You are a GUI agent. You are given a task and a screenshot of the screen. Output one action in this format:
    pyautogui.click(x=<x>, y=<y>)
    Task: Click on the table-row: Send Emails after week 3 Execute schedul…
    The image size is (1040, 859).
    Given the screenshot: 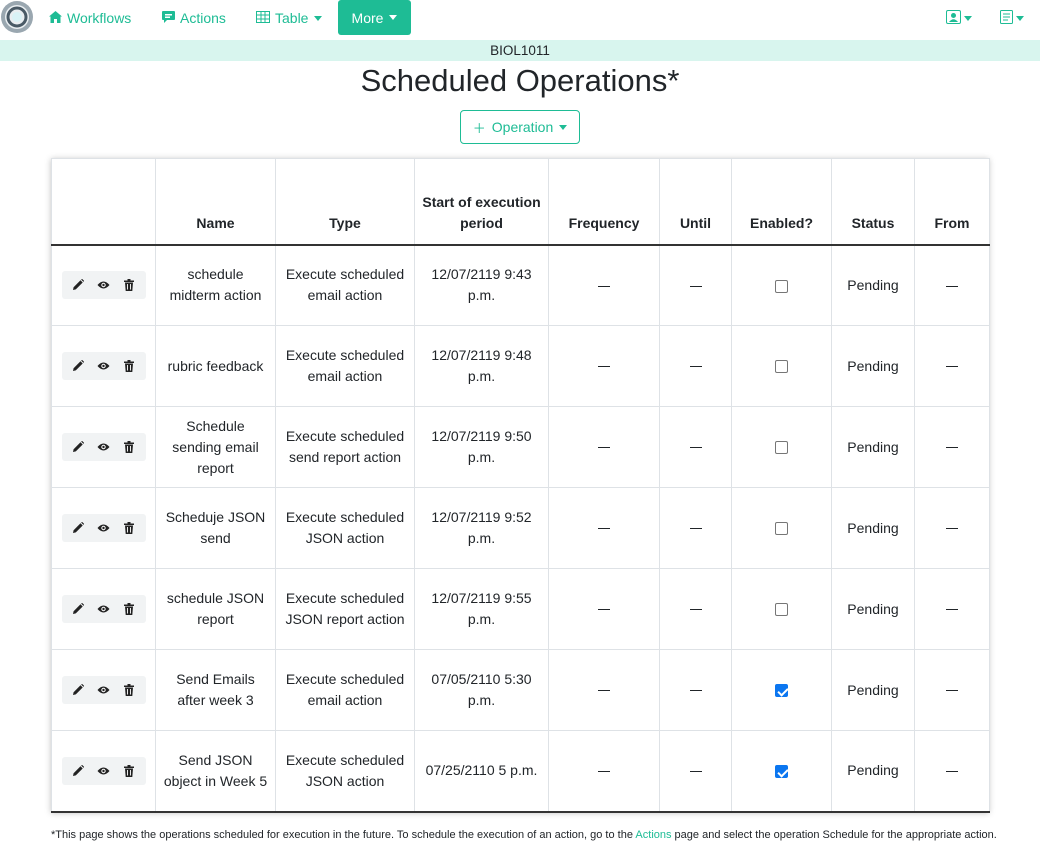 What is the action you would take?
    pyautogui.click(x=520, y=690)
    